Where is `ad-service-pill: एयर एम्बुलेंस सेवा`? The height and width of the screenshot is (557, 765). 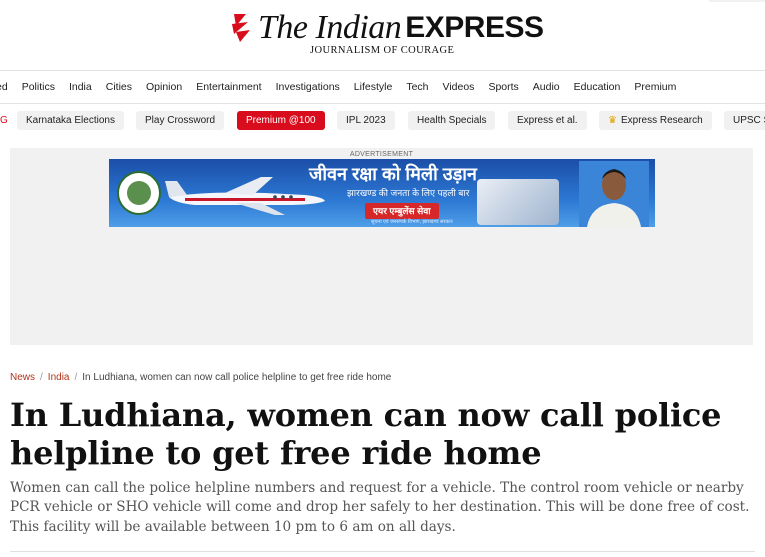
ad-service-pill: एयर एम्बुलेंस सेवा is located at coordinates (402, 211).